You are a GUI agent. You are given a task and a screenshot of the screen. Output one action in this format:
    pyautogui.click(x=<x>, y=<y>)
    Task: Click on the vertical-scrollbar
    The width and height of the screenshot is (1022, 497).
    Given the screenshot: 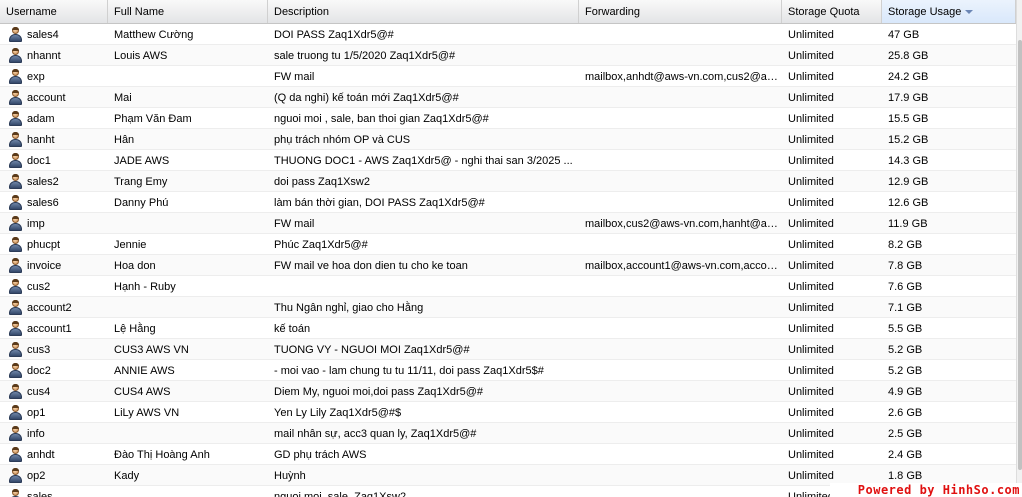 What is the action you would take?
    pyautogui.click(x=1019, y=248)
    